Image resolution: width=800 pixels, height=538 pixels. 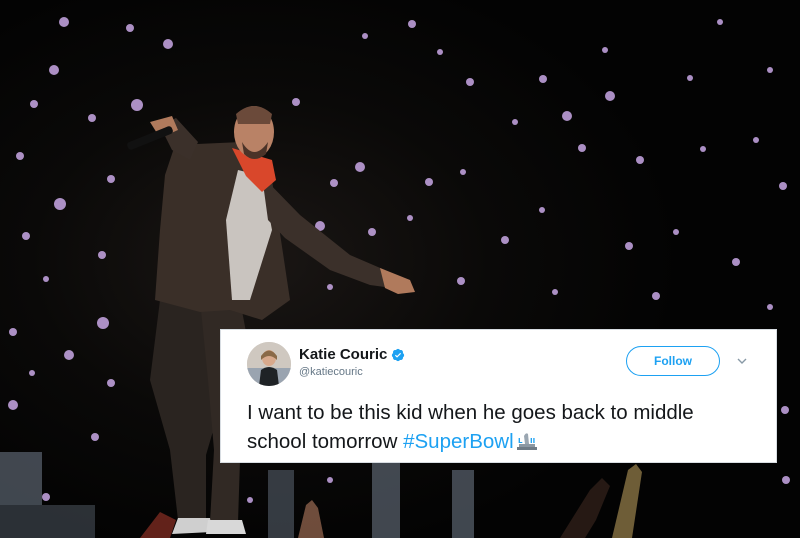 I want to click on avatar, so click(x=269, y=364).